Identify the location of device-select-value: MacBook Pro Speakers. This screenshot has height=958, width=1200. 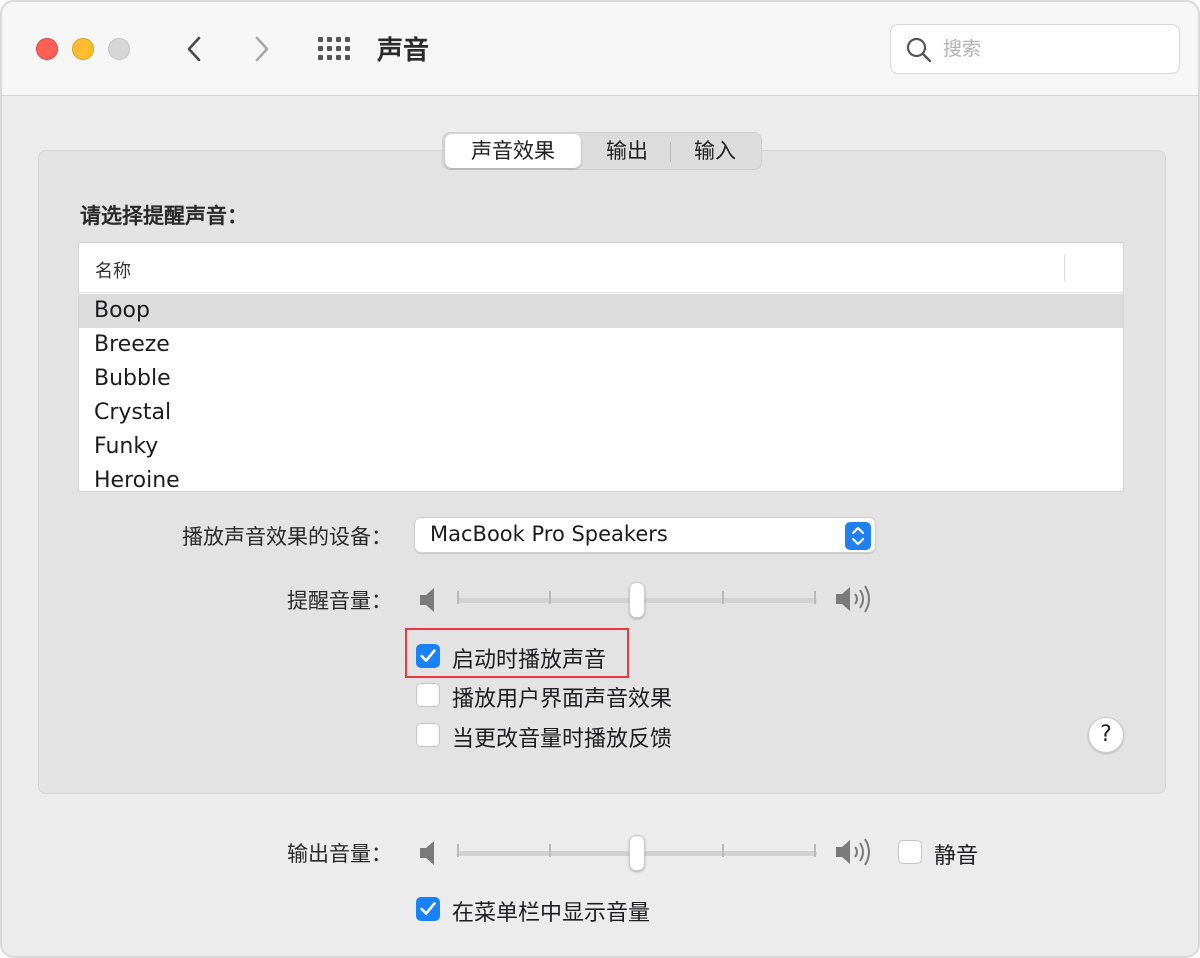
(549, 534).